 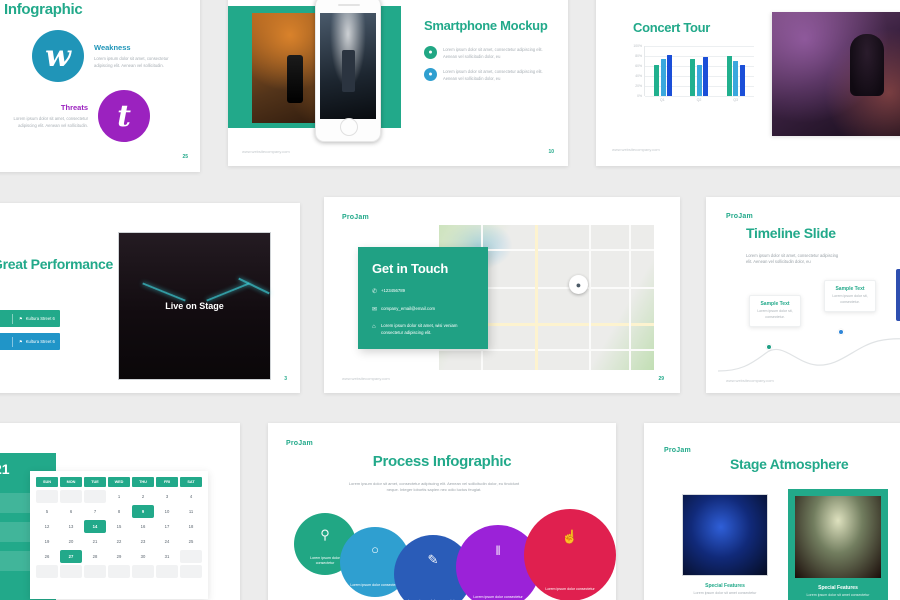 I want to click on user-icon: ●, so click(x=430, y=52).